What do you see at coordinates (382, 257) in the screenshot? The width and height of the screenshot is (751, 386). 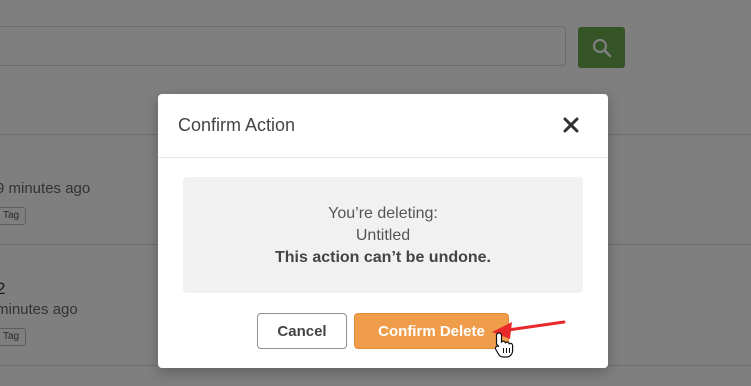 I see `warning-text: This action can’t be undone.` at bounding box center [382, 257].